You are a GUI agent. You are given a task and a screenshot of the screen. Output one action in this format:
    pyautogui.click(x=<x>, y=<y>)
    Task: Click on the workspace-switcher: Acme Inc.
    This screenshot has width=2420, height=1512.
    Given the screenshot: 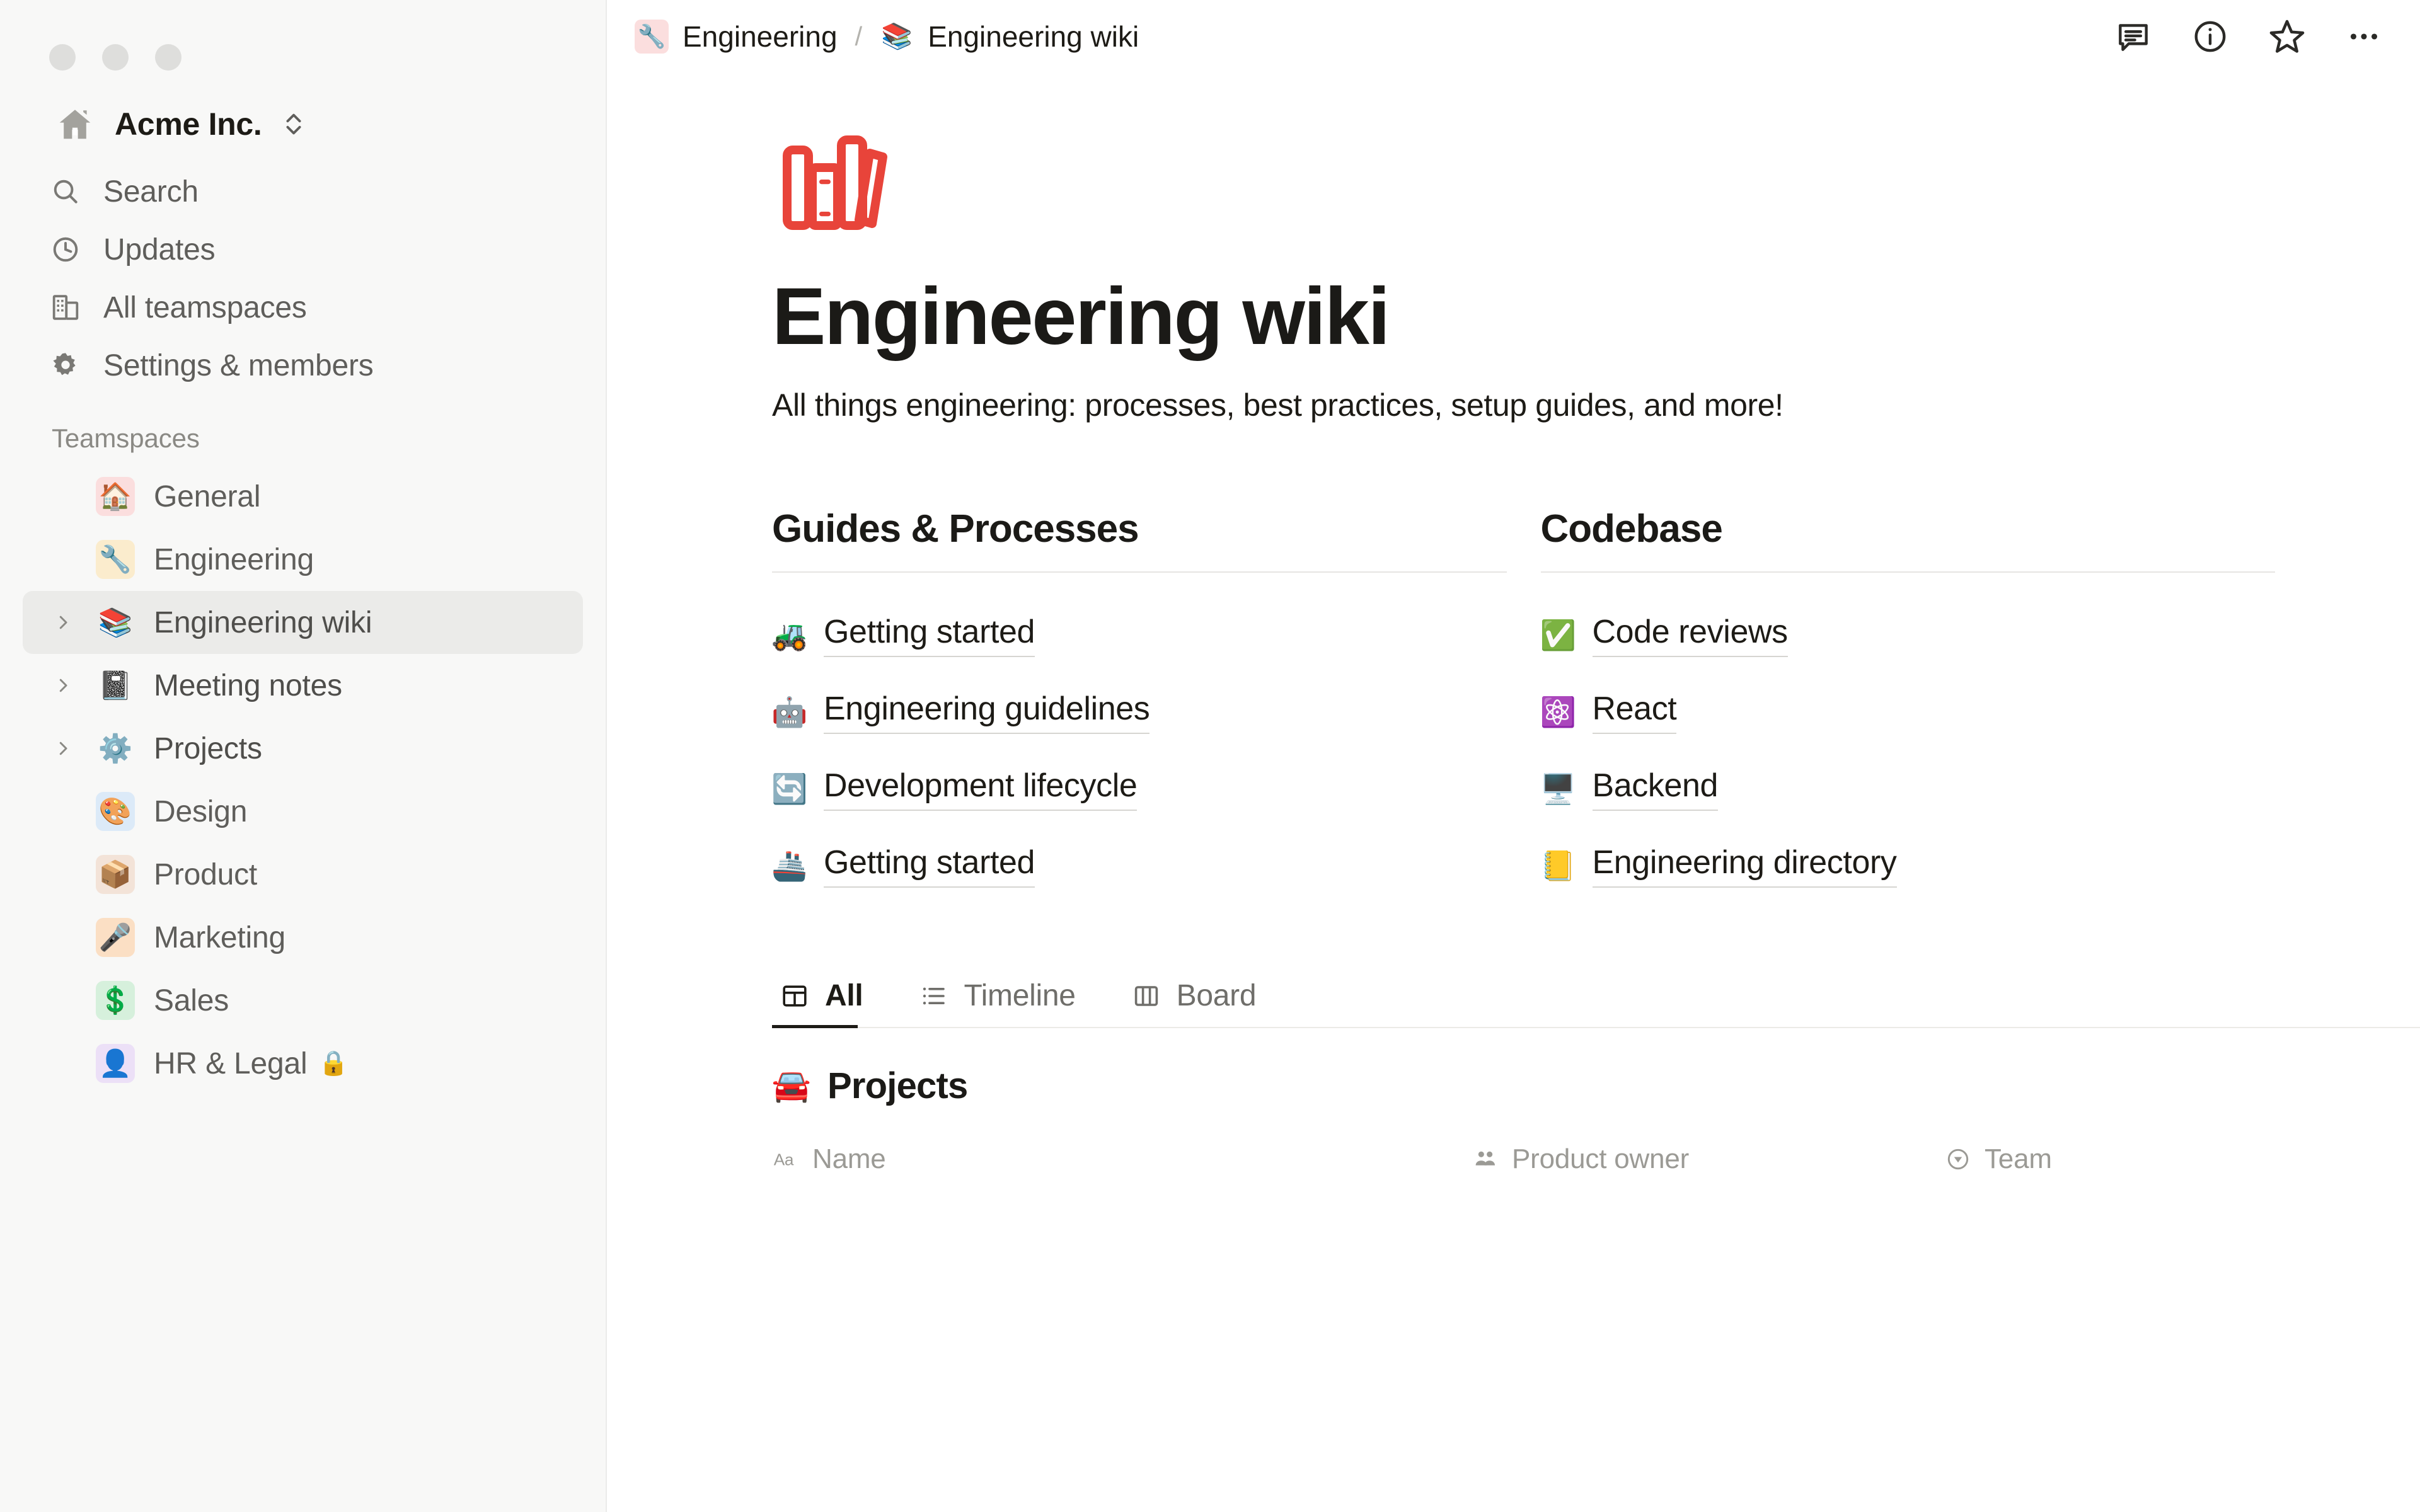 What is the action you would take?
    pyautogui.click(x=219, y=124)
    